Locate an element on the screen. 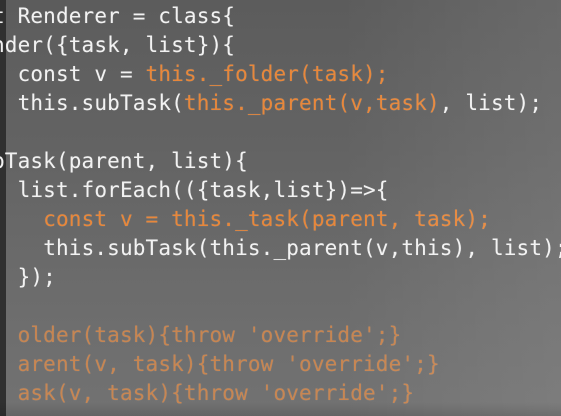  code-line-8: const v = this._task(parent, task); is located at coordinates (280, 219).